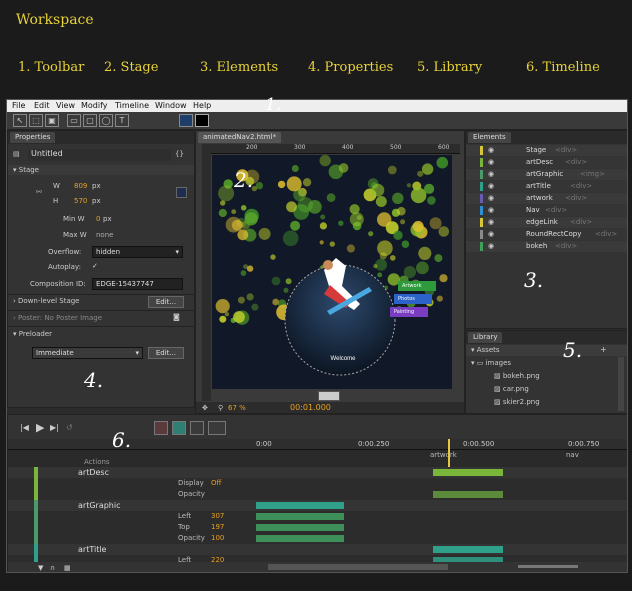  I want to click on element-name-field: Untitled, so click(99, 155).